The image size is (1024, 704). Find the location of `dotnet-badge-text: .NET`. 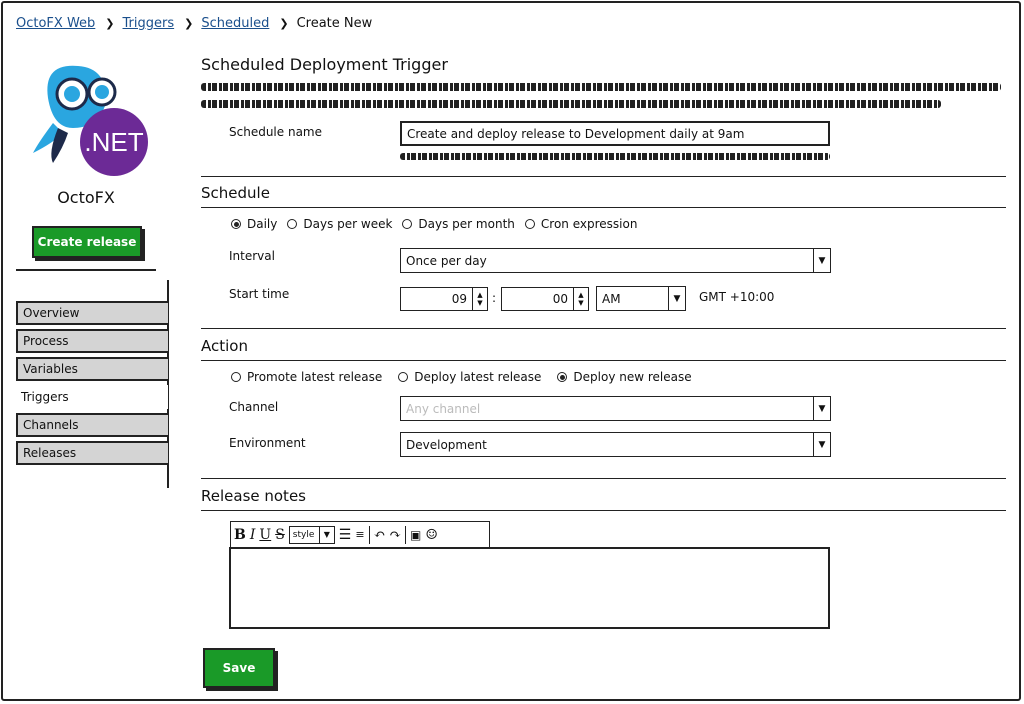

dotnet-badge-text: .NET is located at coordinates (113, 142).